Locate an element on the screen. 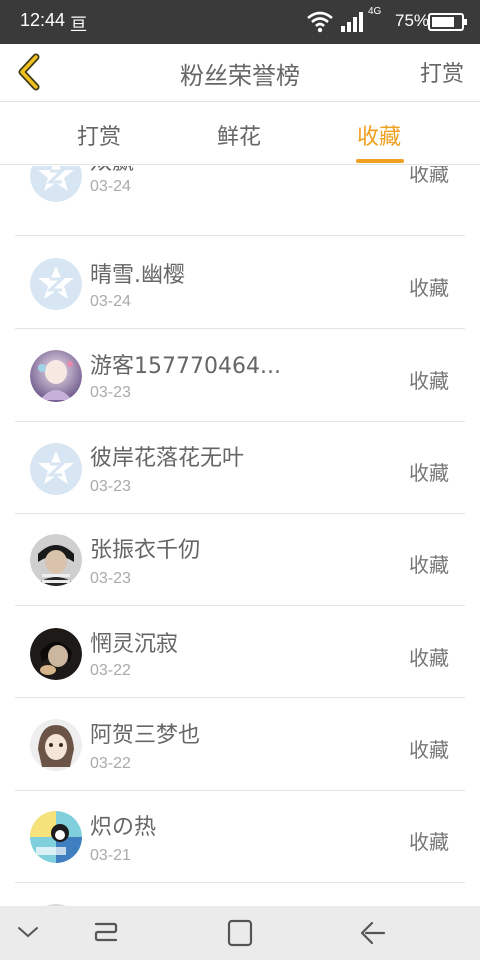  tab-bar: 打赏 鲜花 收藏 is located at coordinates (240, 134).